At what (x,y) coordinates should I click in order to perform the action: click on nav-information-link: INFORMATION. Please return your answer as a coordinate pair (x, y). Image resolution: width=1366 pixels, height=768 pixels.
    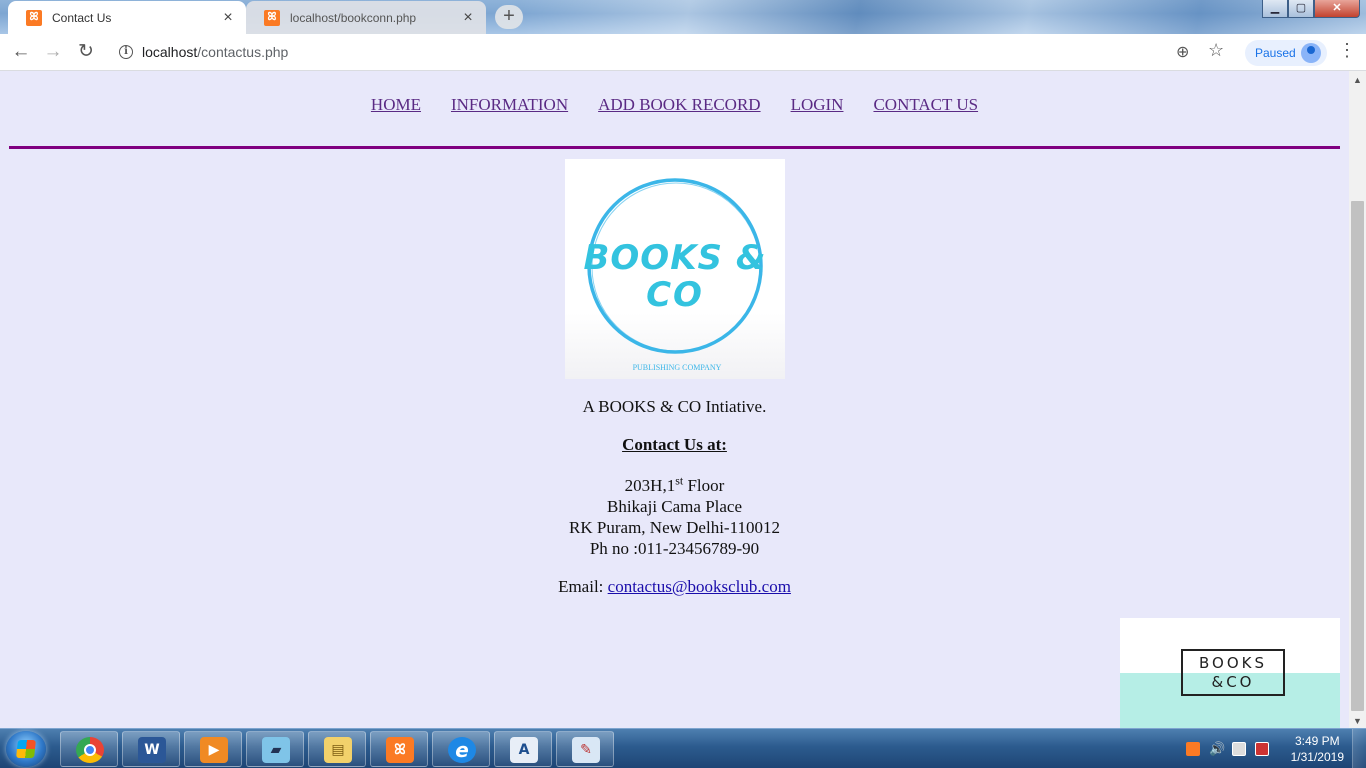
    Looking at the image, I should click on (509, 104).